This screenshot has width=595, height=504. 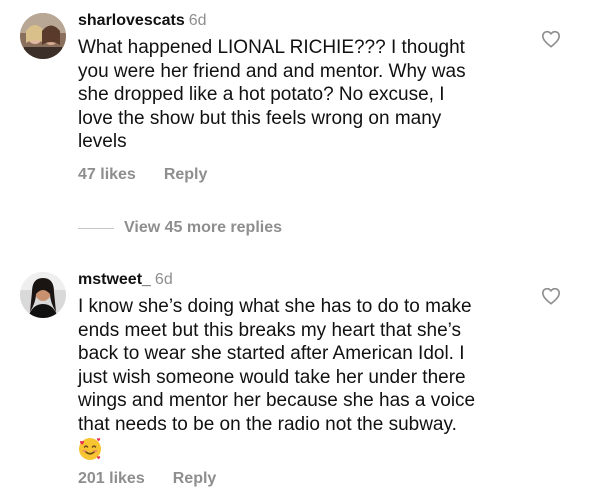 I want to click on comment-meta: 47 likes Reply, so click(x=142, y=175).